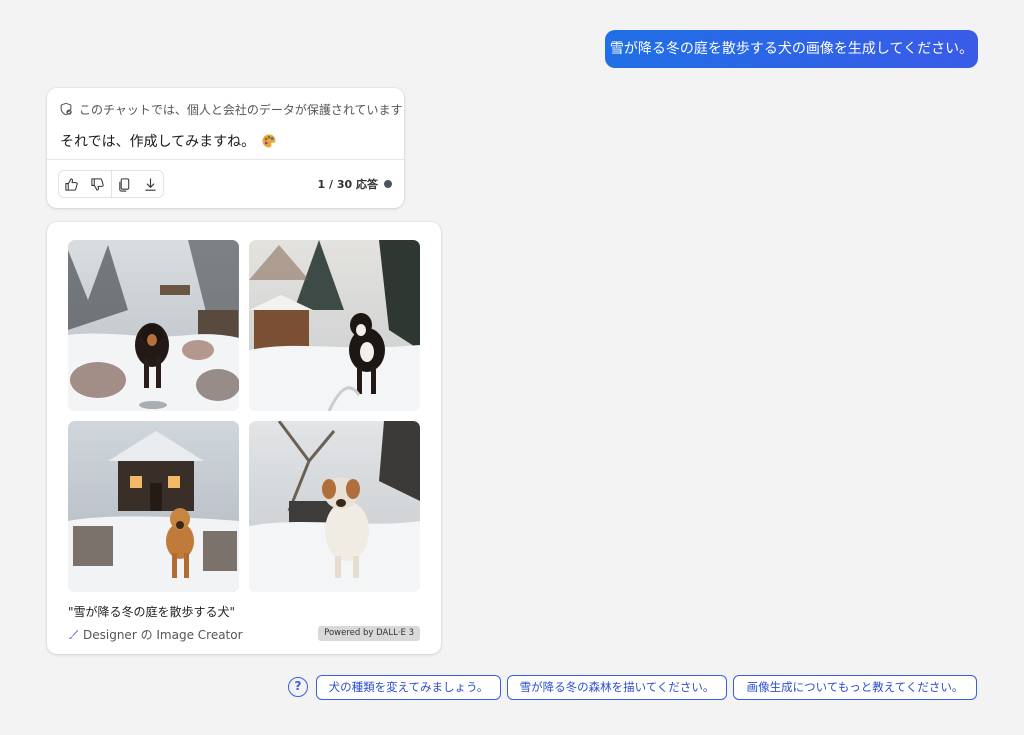 This screenshot has height=735, width=1024. Describe the element at coordinates (152, 612) in the screenshot. I see `image-caption: "雪が降る冬の庭を散歩する犬"` at that location.